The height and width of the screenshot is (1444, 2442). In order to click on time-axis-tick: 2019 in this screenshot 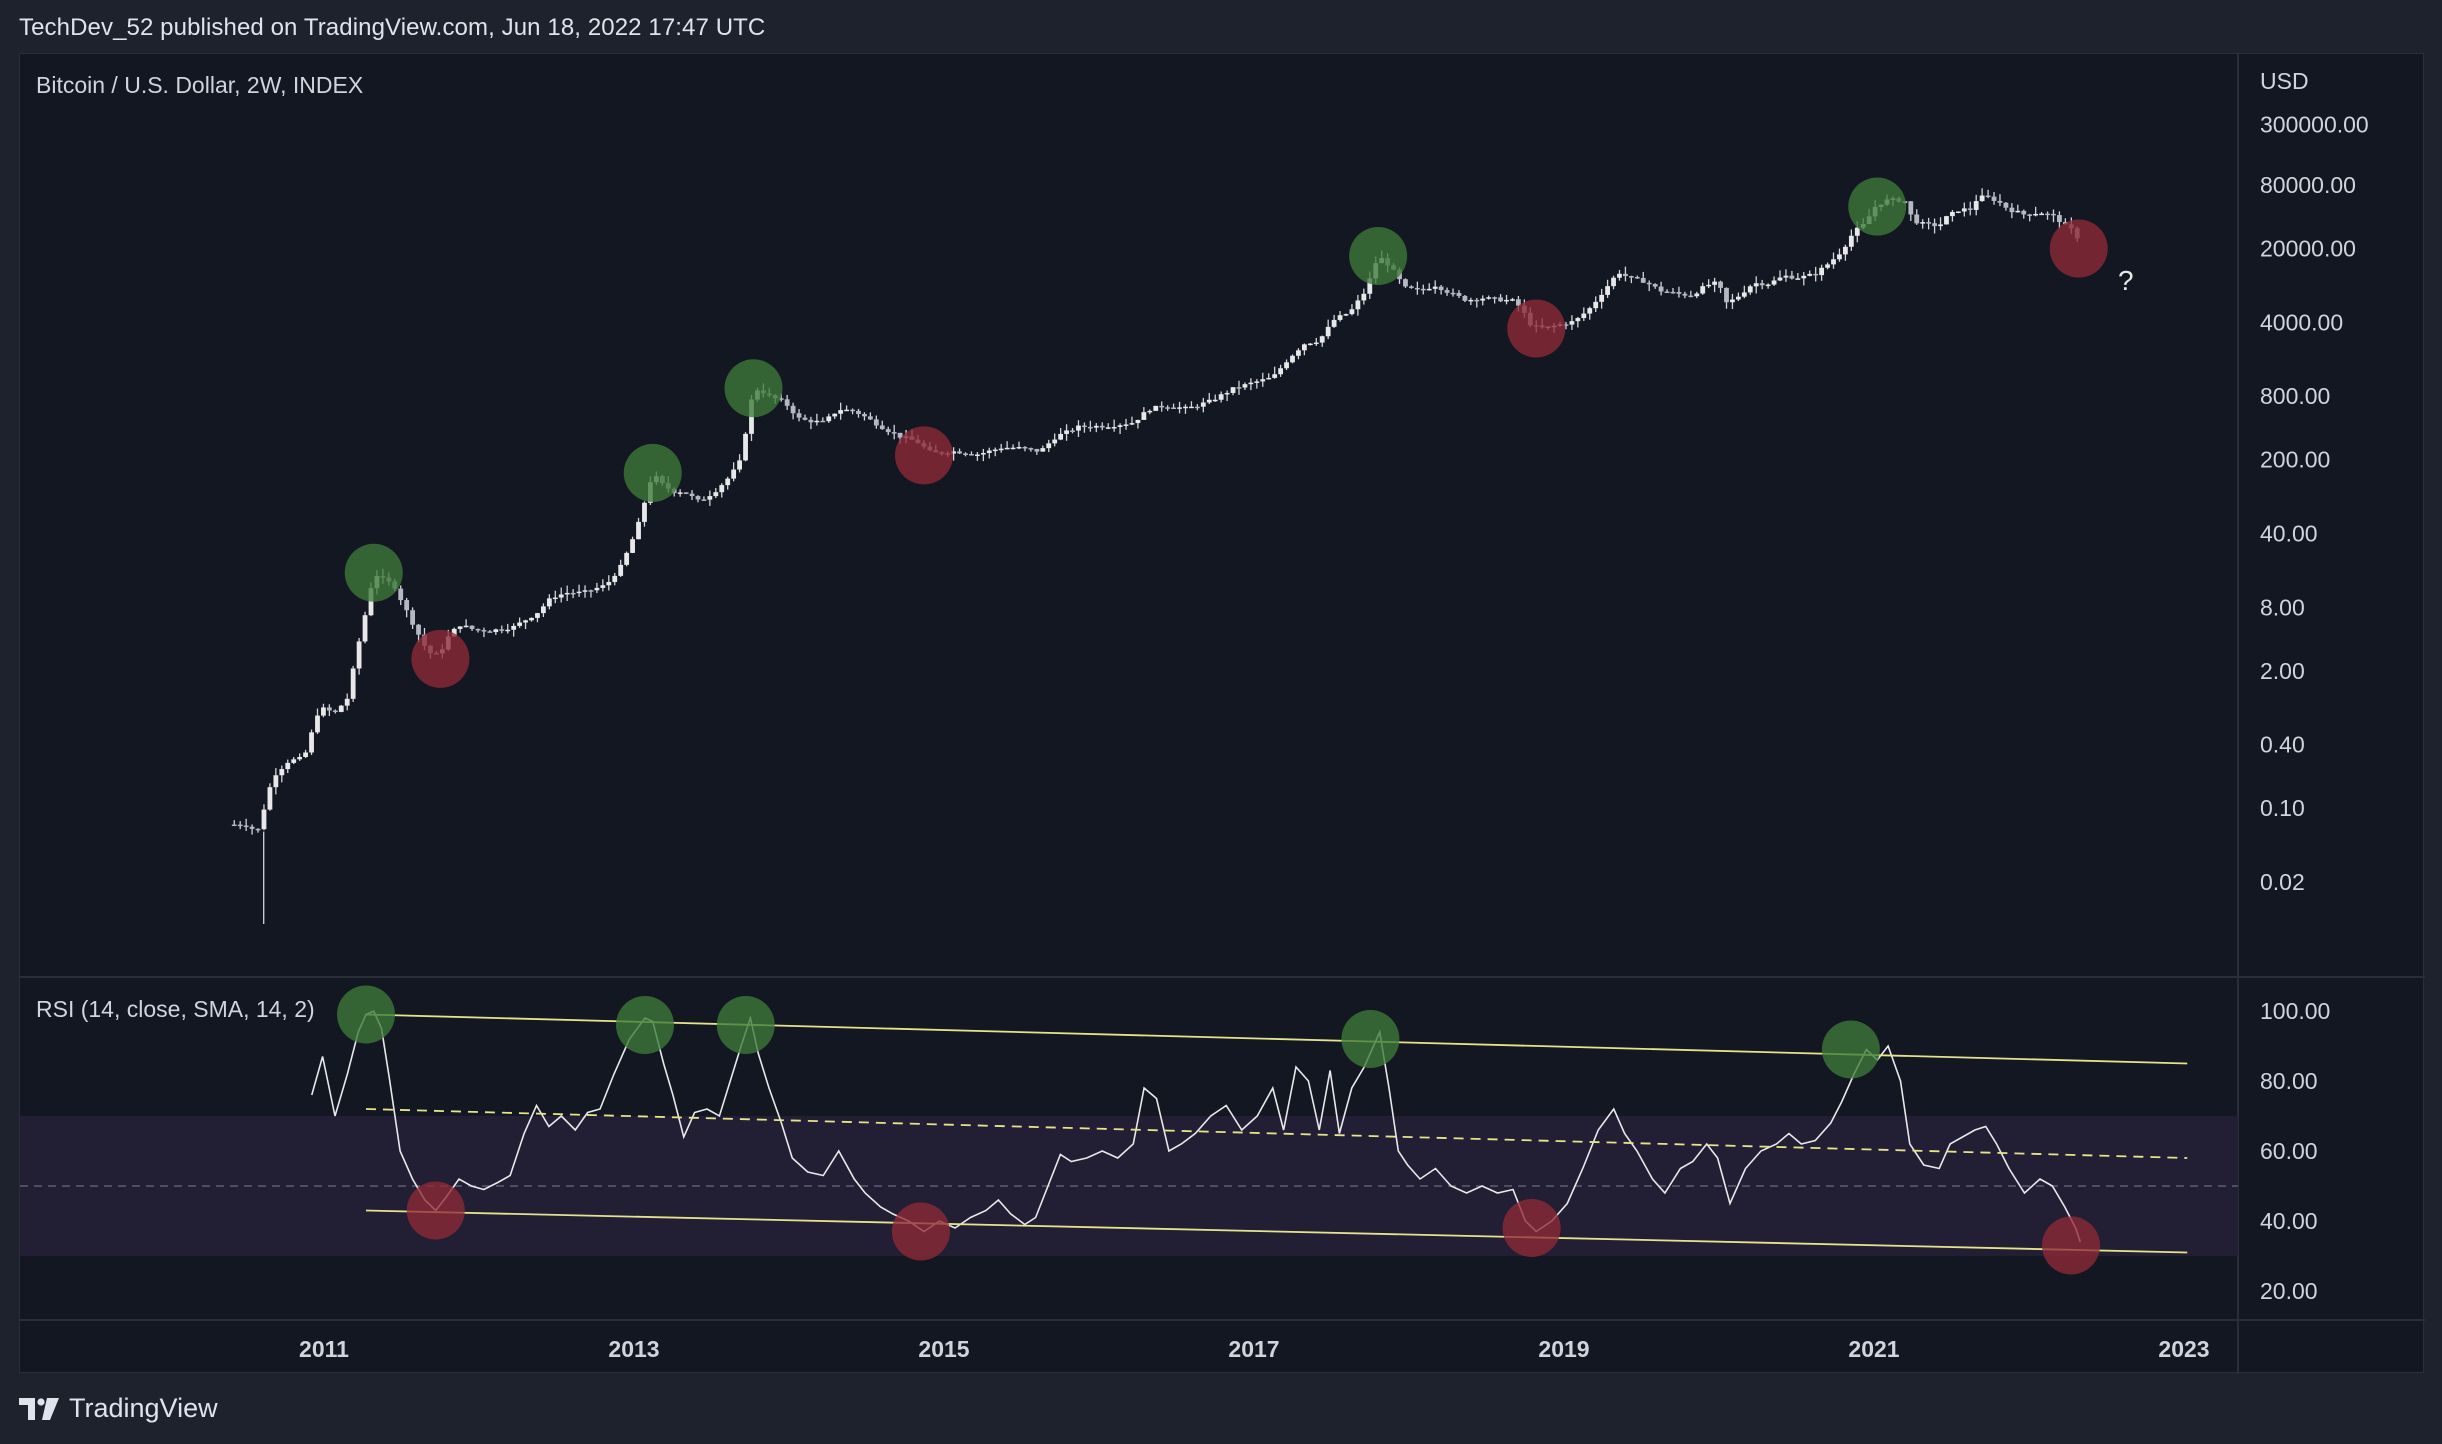, I will do `click(1563, 1349)`.